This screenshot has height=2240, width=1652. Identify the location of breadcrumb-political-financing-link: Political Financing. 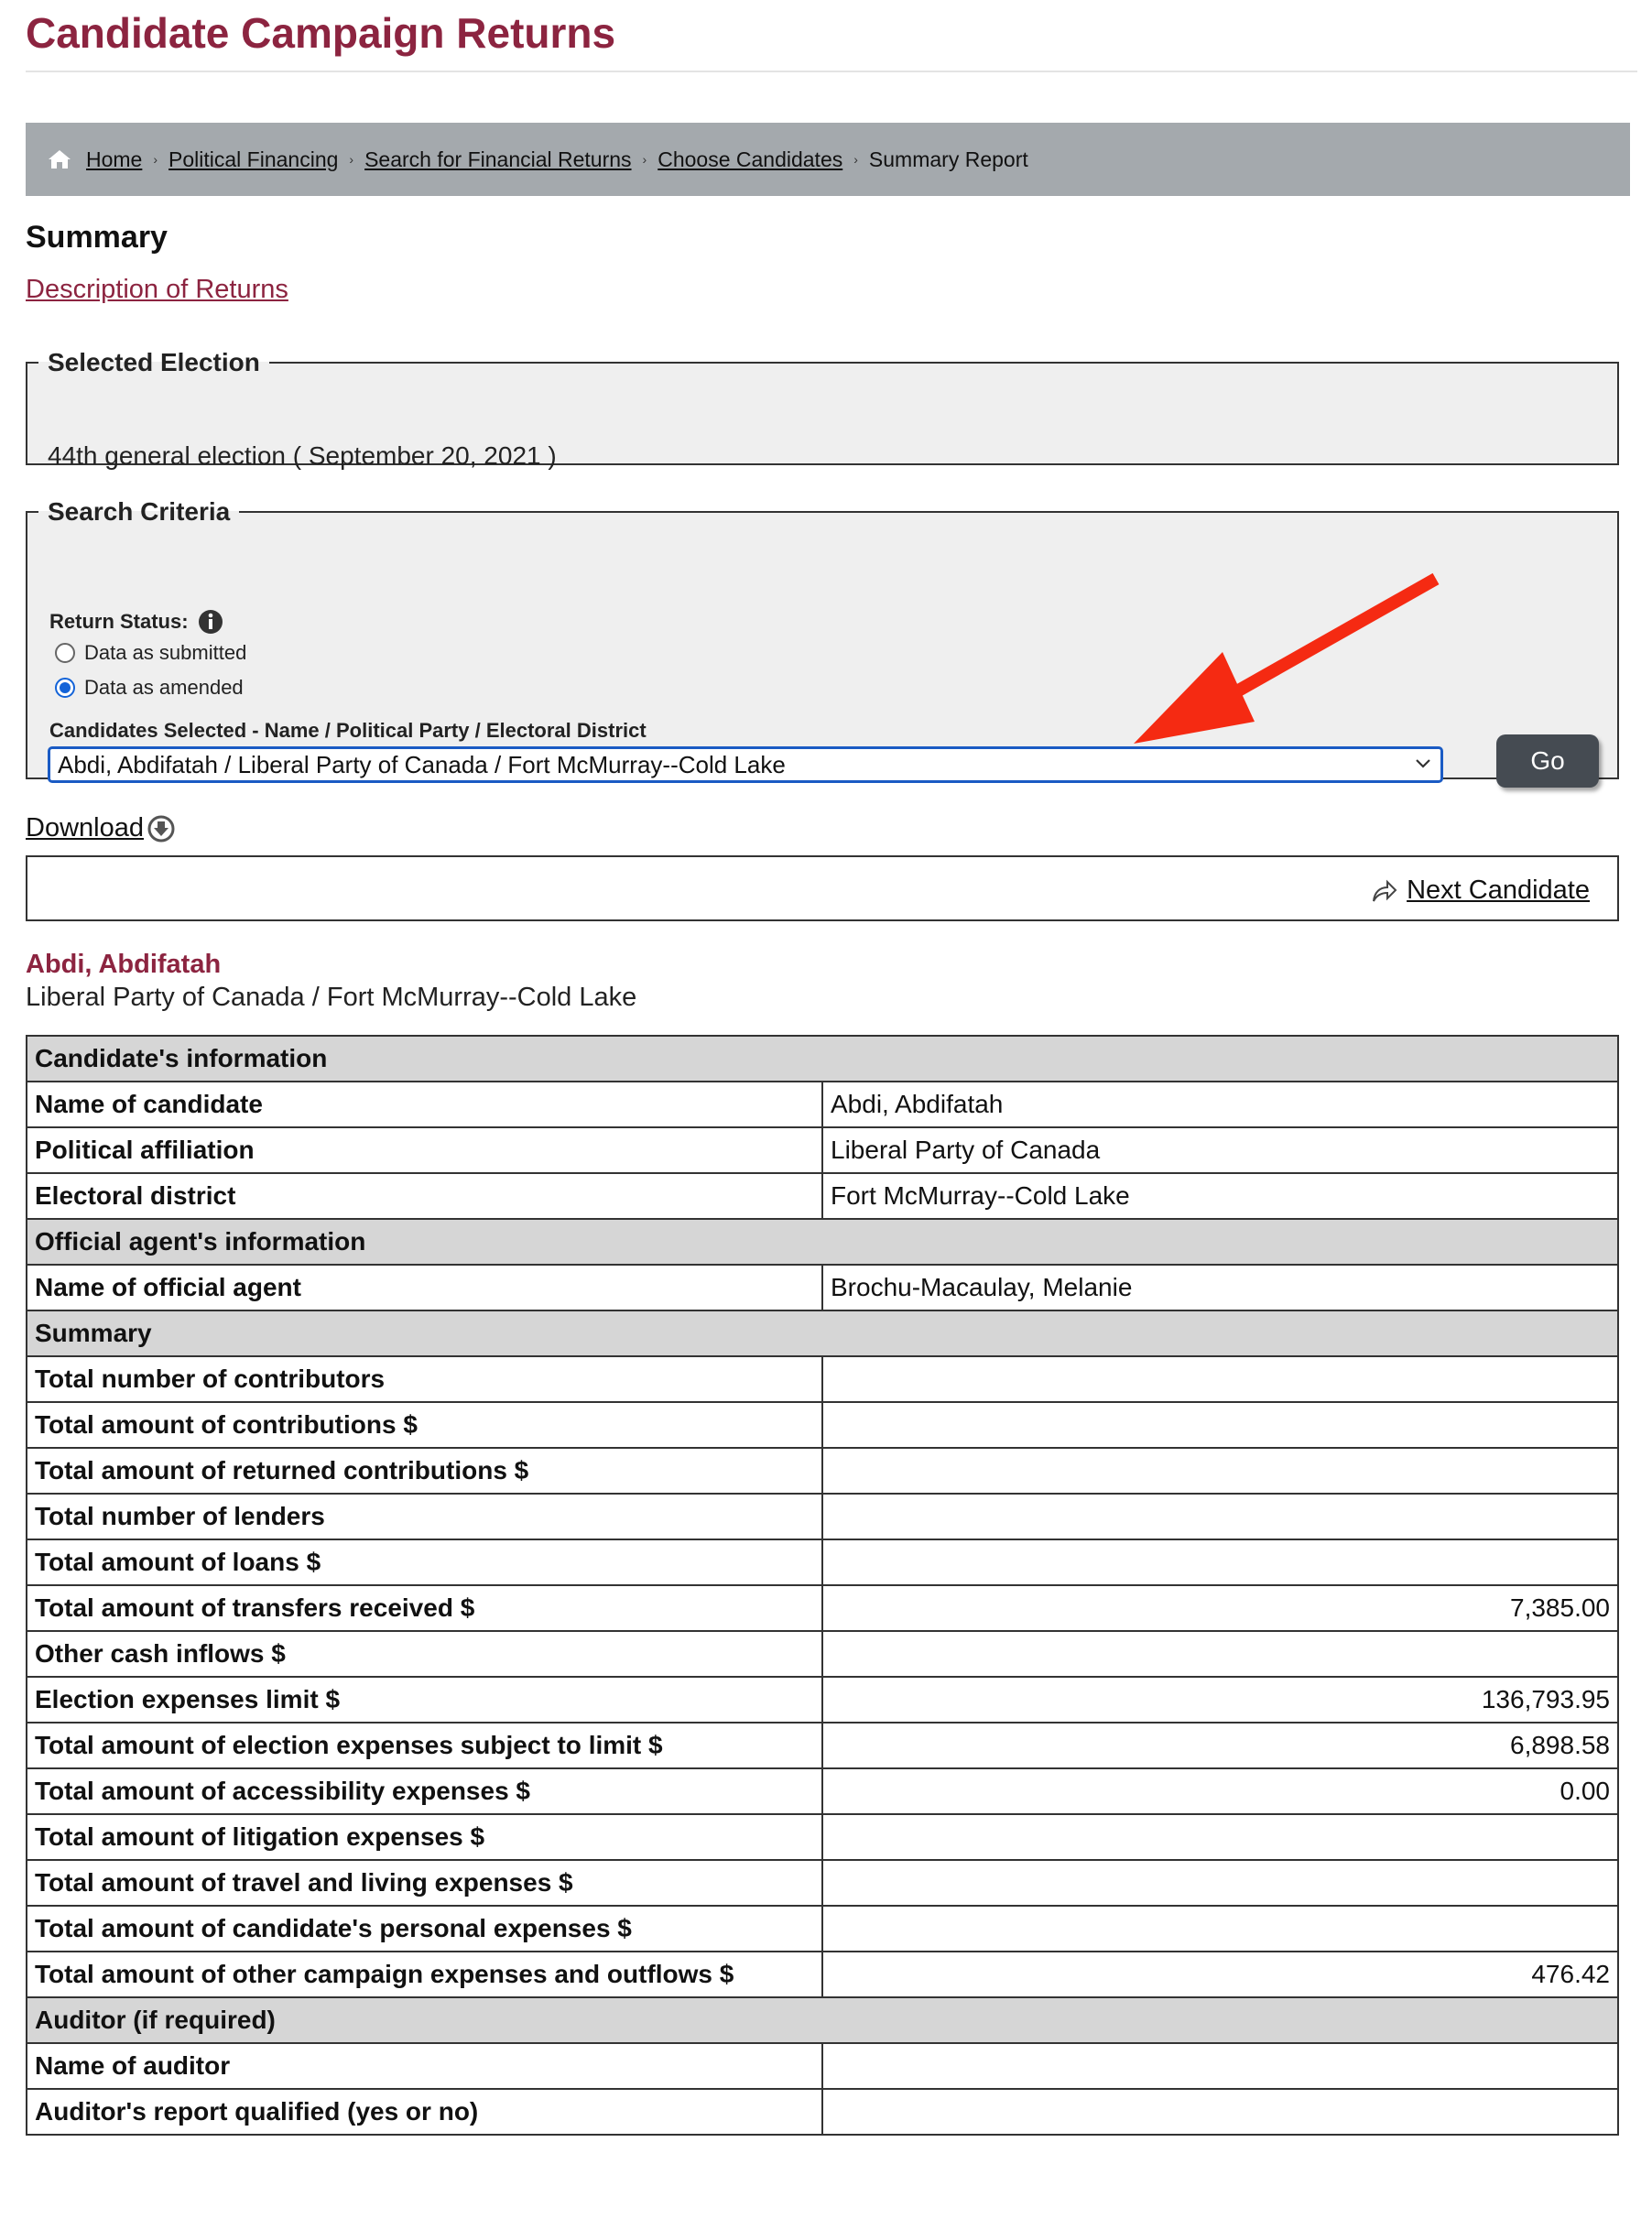
(253, 159).